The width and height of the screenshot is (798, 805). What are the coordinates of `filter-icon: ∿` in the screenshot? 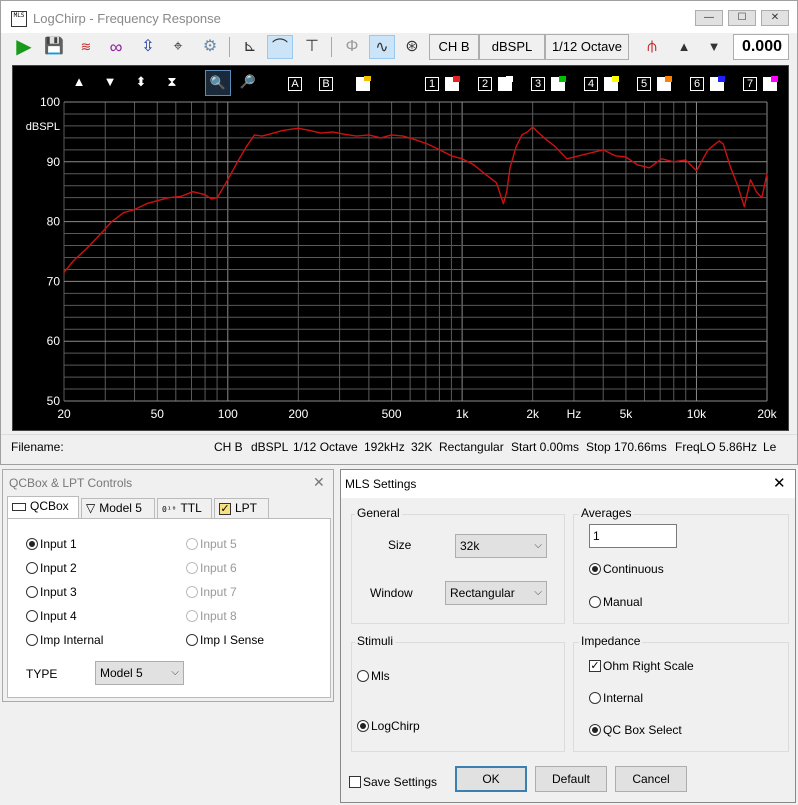 It's located at (382, 47).